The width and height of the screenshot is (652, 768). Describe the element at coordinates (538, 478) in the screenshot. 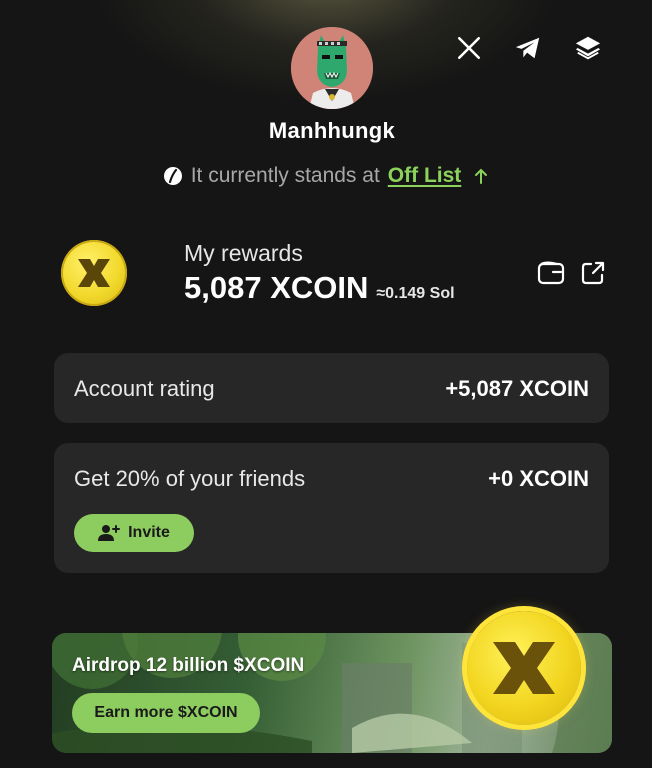

I see `referral-value: +0 XCOIN` at that location.